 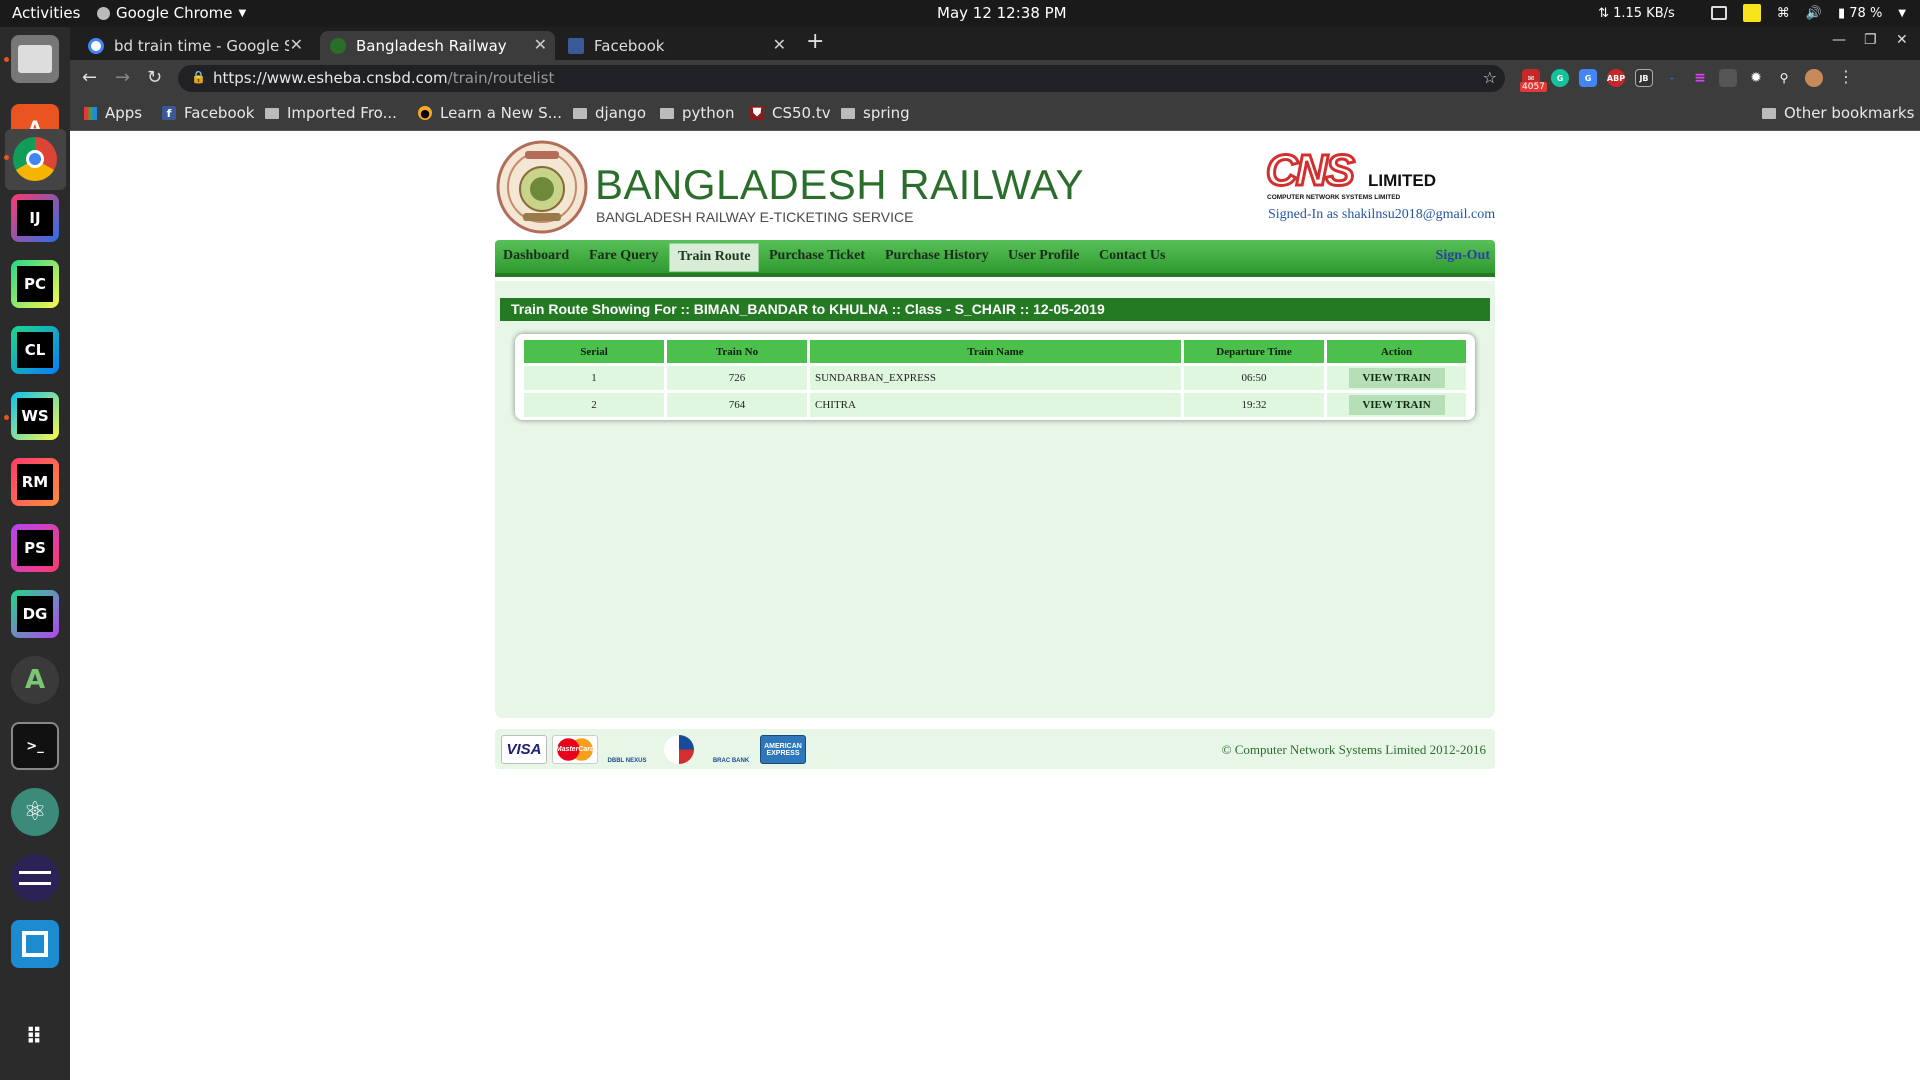 What do you see at coordinates (937, 256) in the screenshot?
I see `nav-purchase-history: Purchase History` at bounding box center [937, 256].